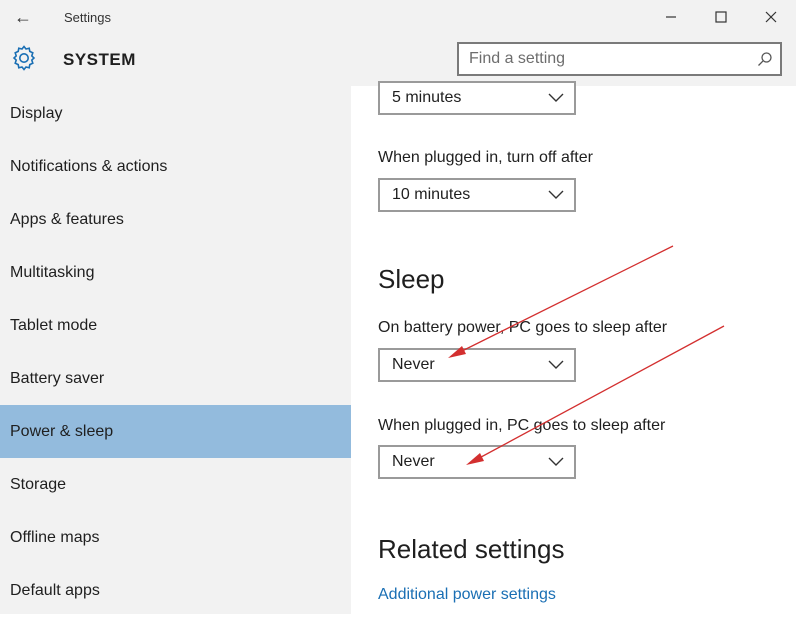 Image resolution: width=796 pixels, height=617 pixels. What do you see at coordinates (477, 365) in the screenshot?
I see `sleep-battery-dropdown: Never` at bounding box center [477, 365].